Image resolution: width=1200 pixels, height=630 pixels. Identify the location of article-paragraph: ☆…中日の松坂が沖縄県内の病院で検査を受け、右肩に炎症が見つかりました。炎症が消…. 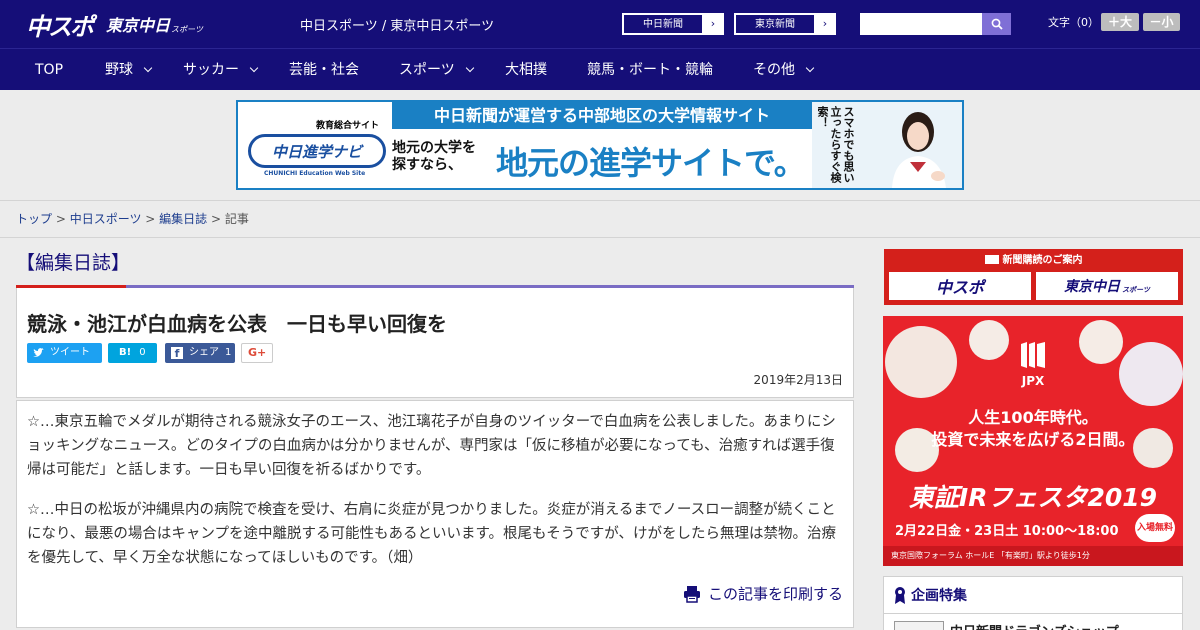
(431, 534).